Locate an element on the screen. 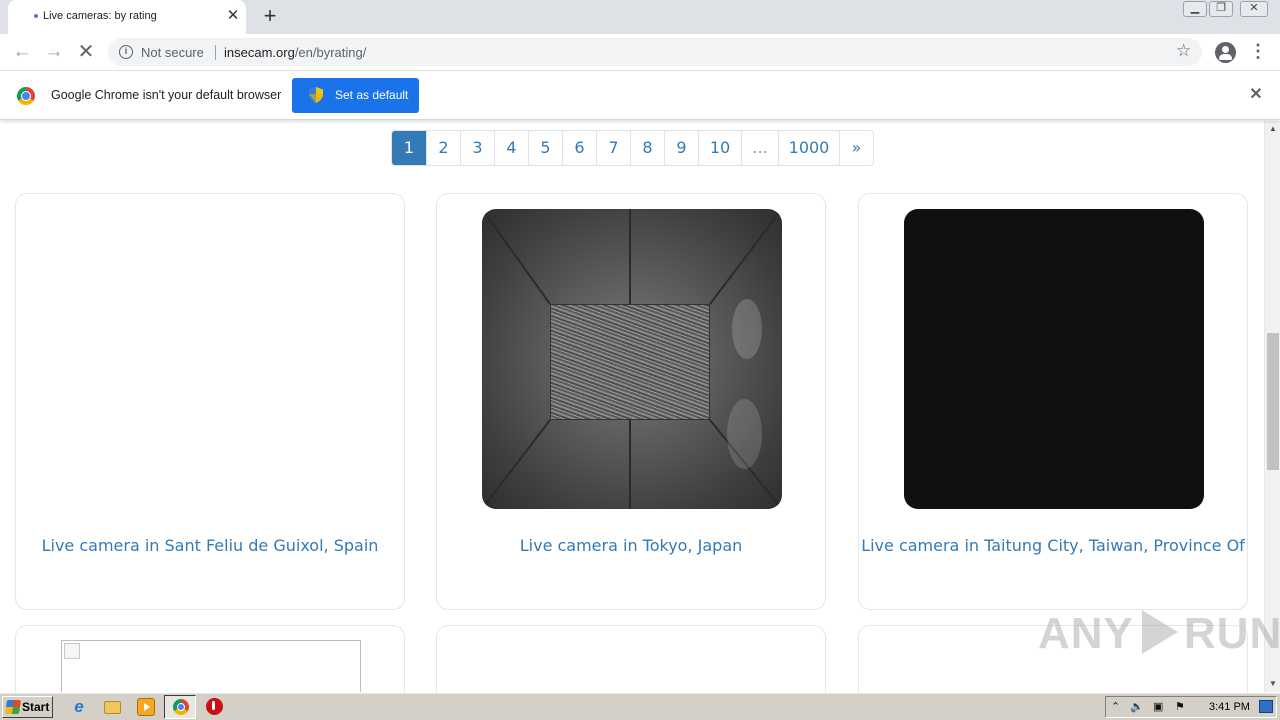  profile-avatar-icon is located at coordinates (1225, 52).